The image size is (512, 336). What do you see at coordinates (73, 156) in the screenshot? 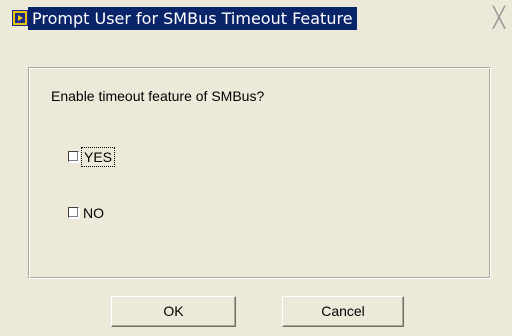
I see `yes-checkbox-box` at bounding box center [73, 156].